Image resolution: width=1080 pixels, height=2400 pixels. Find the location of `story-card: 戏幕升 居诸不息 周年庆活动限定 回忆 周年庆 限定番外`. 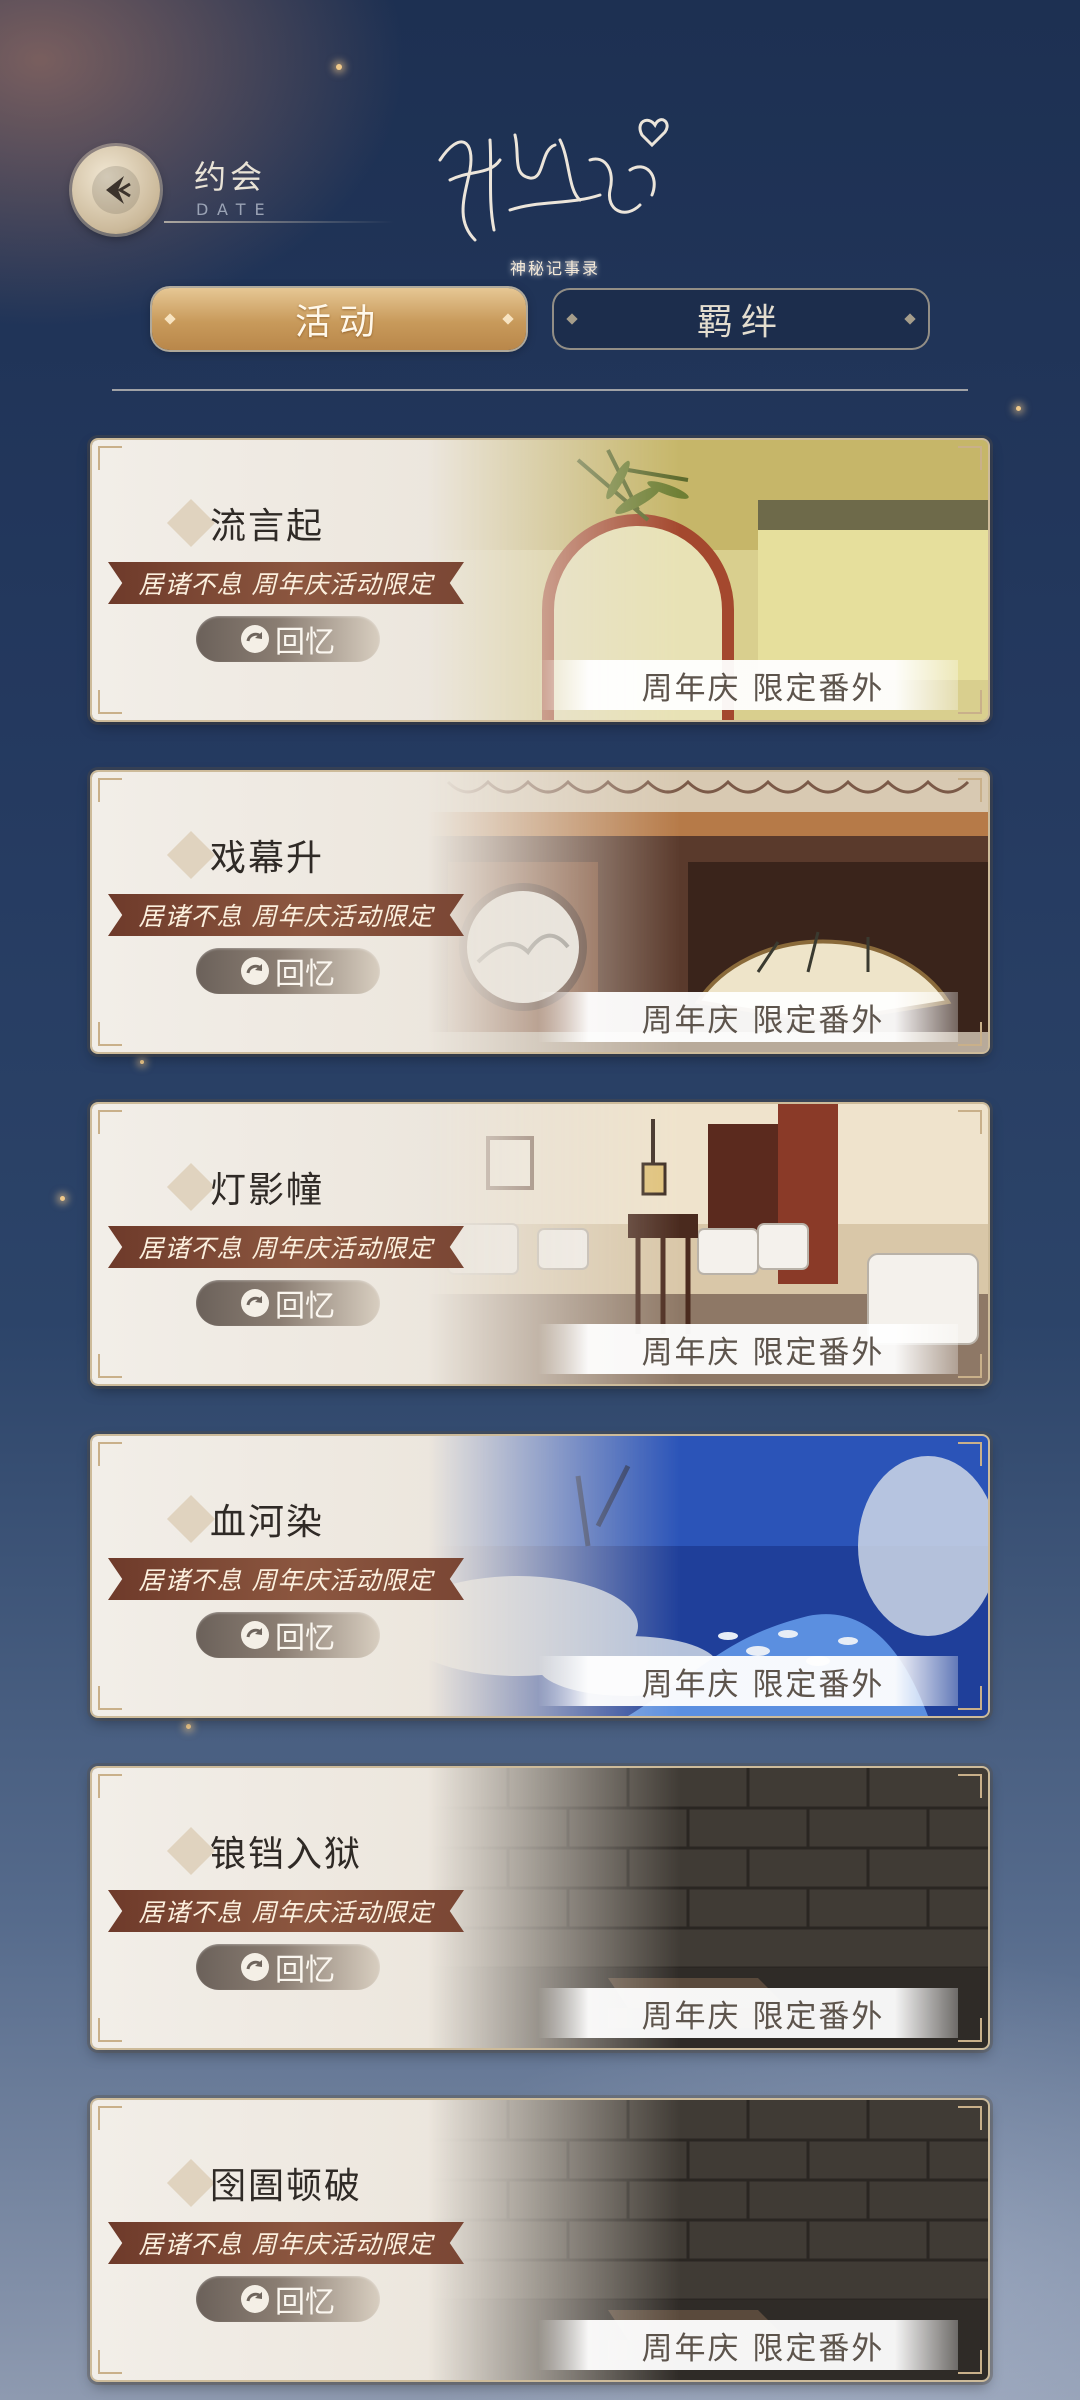

story-card: 戏幕升 居诸不息 周年庆活动限定 回忆 周年庆 限定番外 is located at coordinates (540, 912).